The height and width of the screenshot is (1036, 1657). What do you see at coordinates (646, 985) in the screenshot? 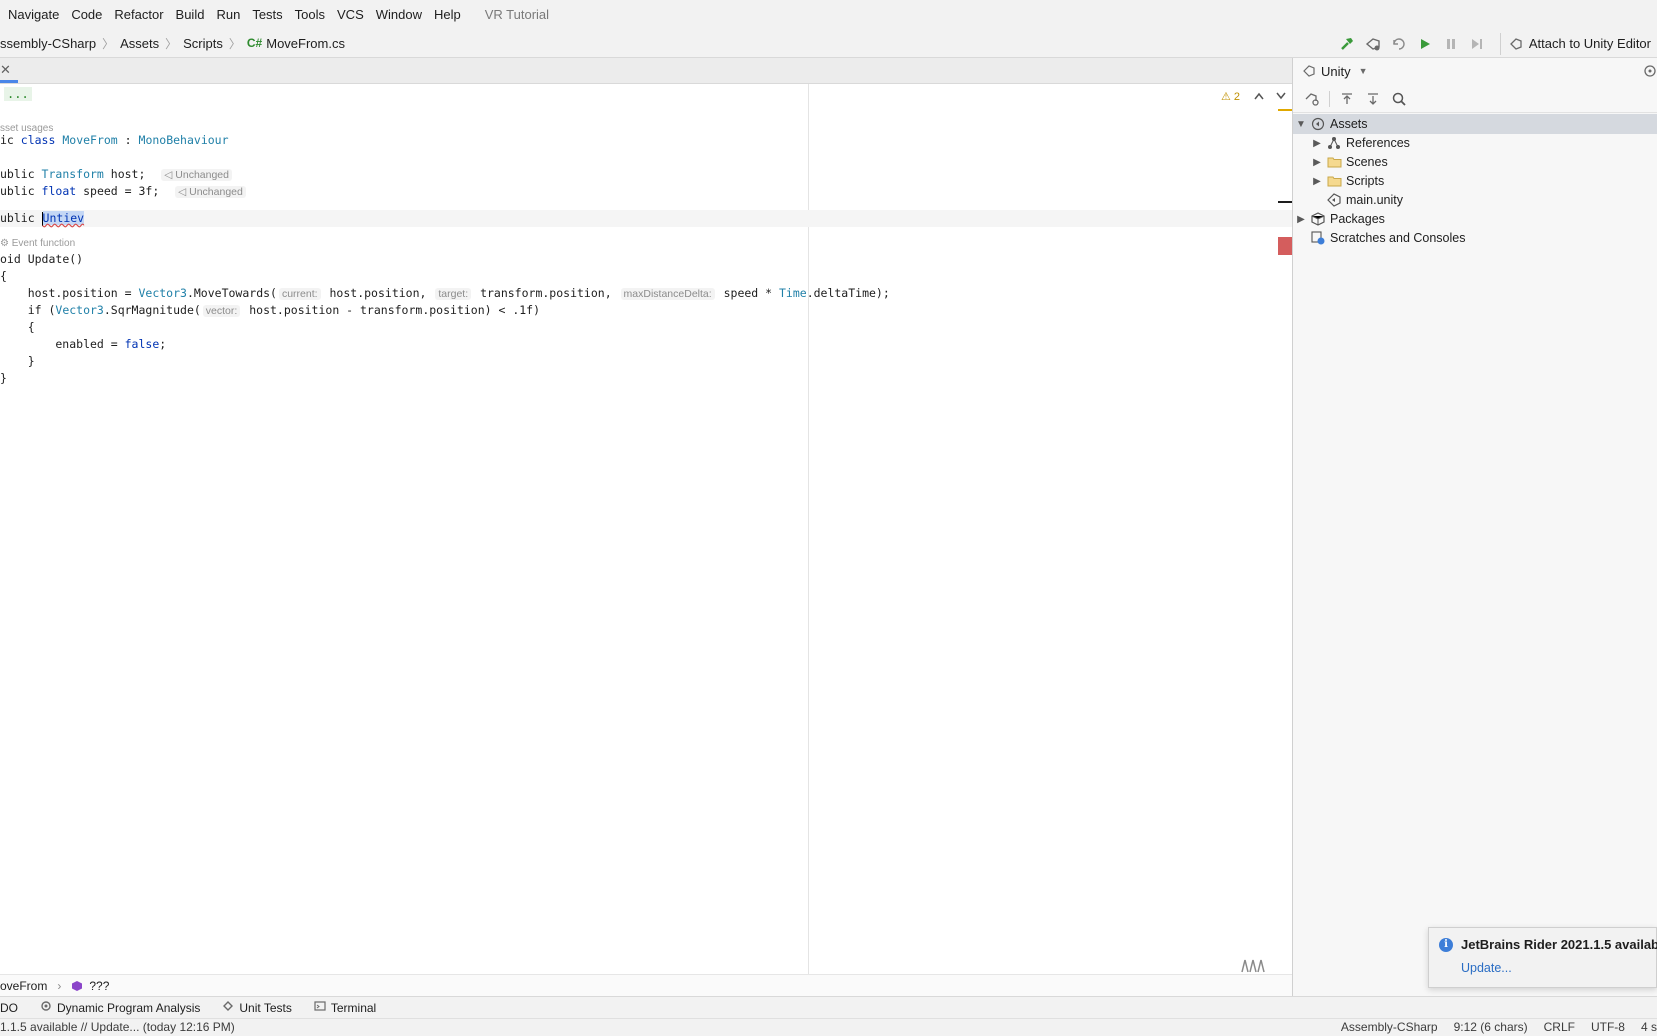
I see `editor-breadcrumbs: oveFrom › ???` at bounding box center [646, 985].